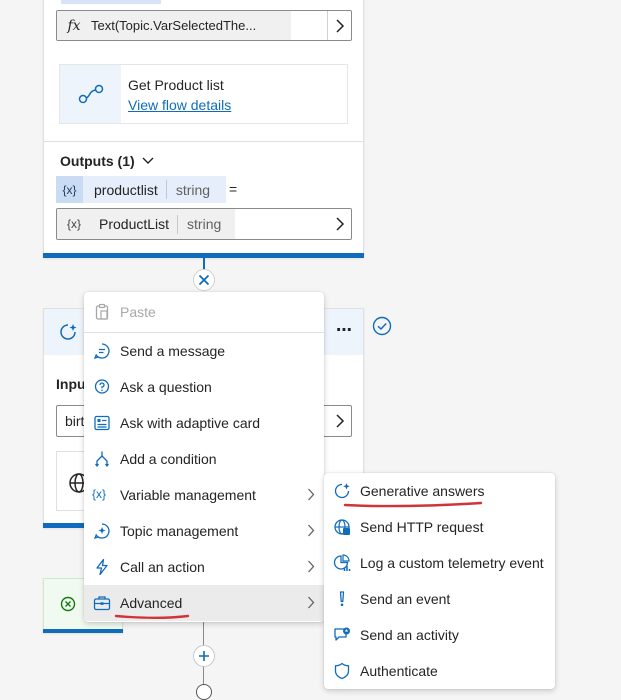 The width and height of the screenshot is (621, 700). Describe the element at coordinates (342, 527) in the screenshot. I see `globe-icon` at that location.